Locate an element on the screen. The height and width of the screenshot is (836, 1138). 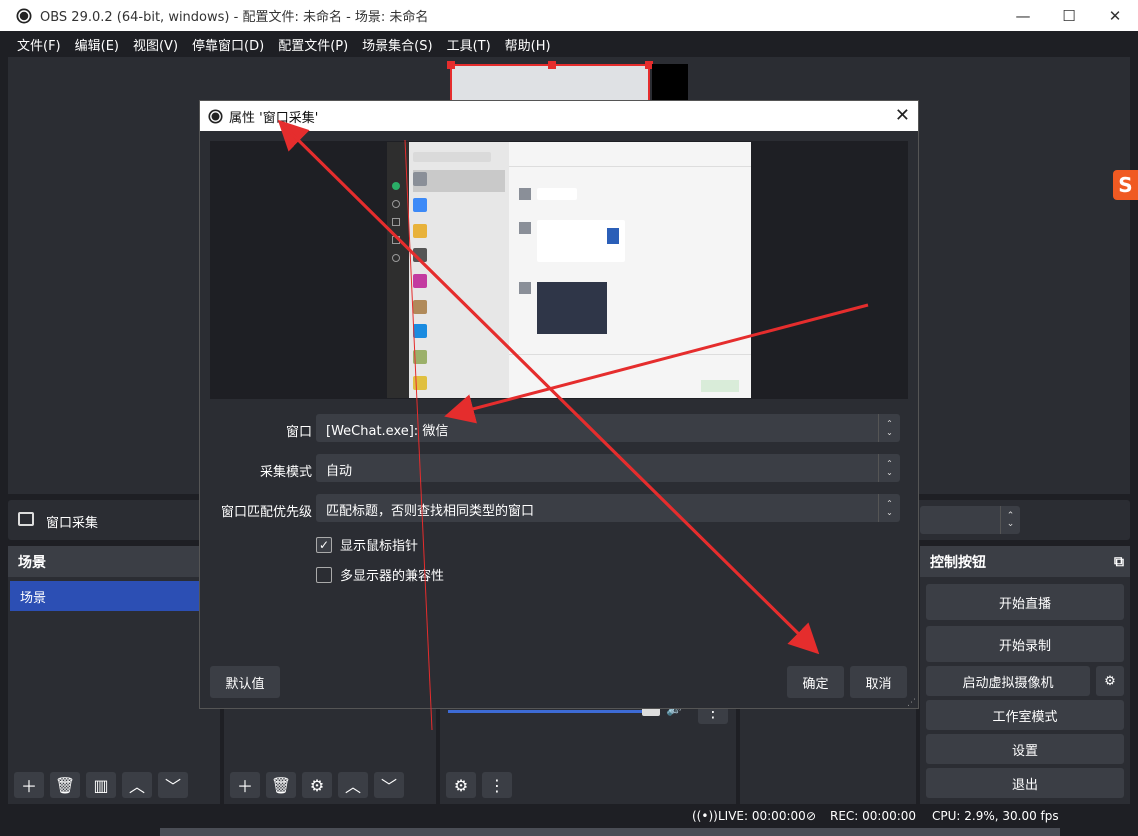
move-scene-down-button: ﹀ is located at coordinates (173, 785).